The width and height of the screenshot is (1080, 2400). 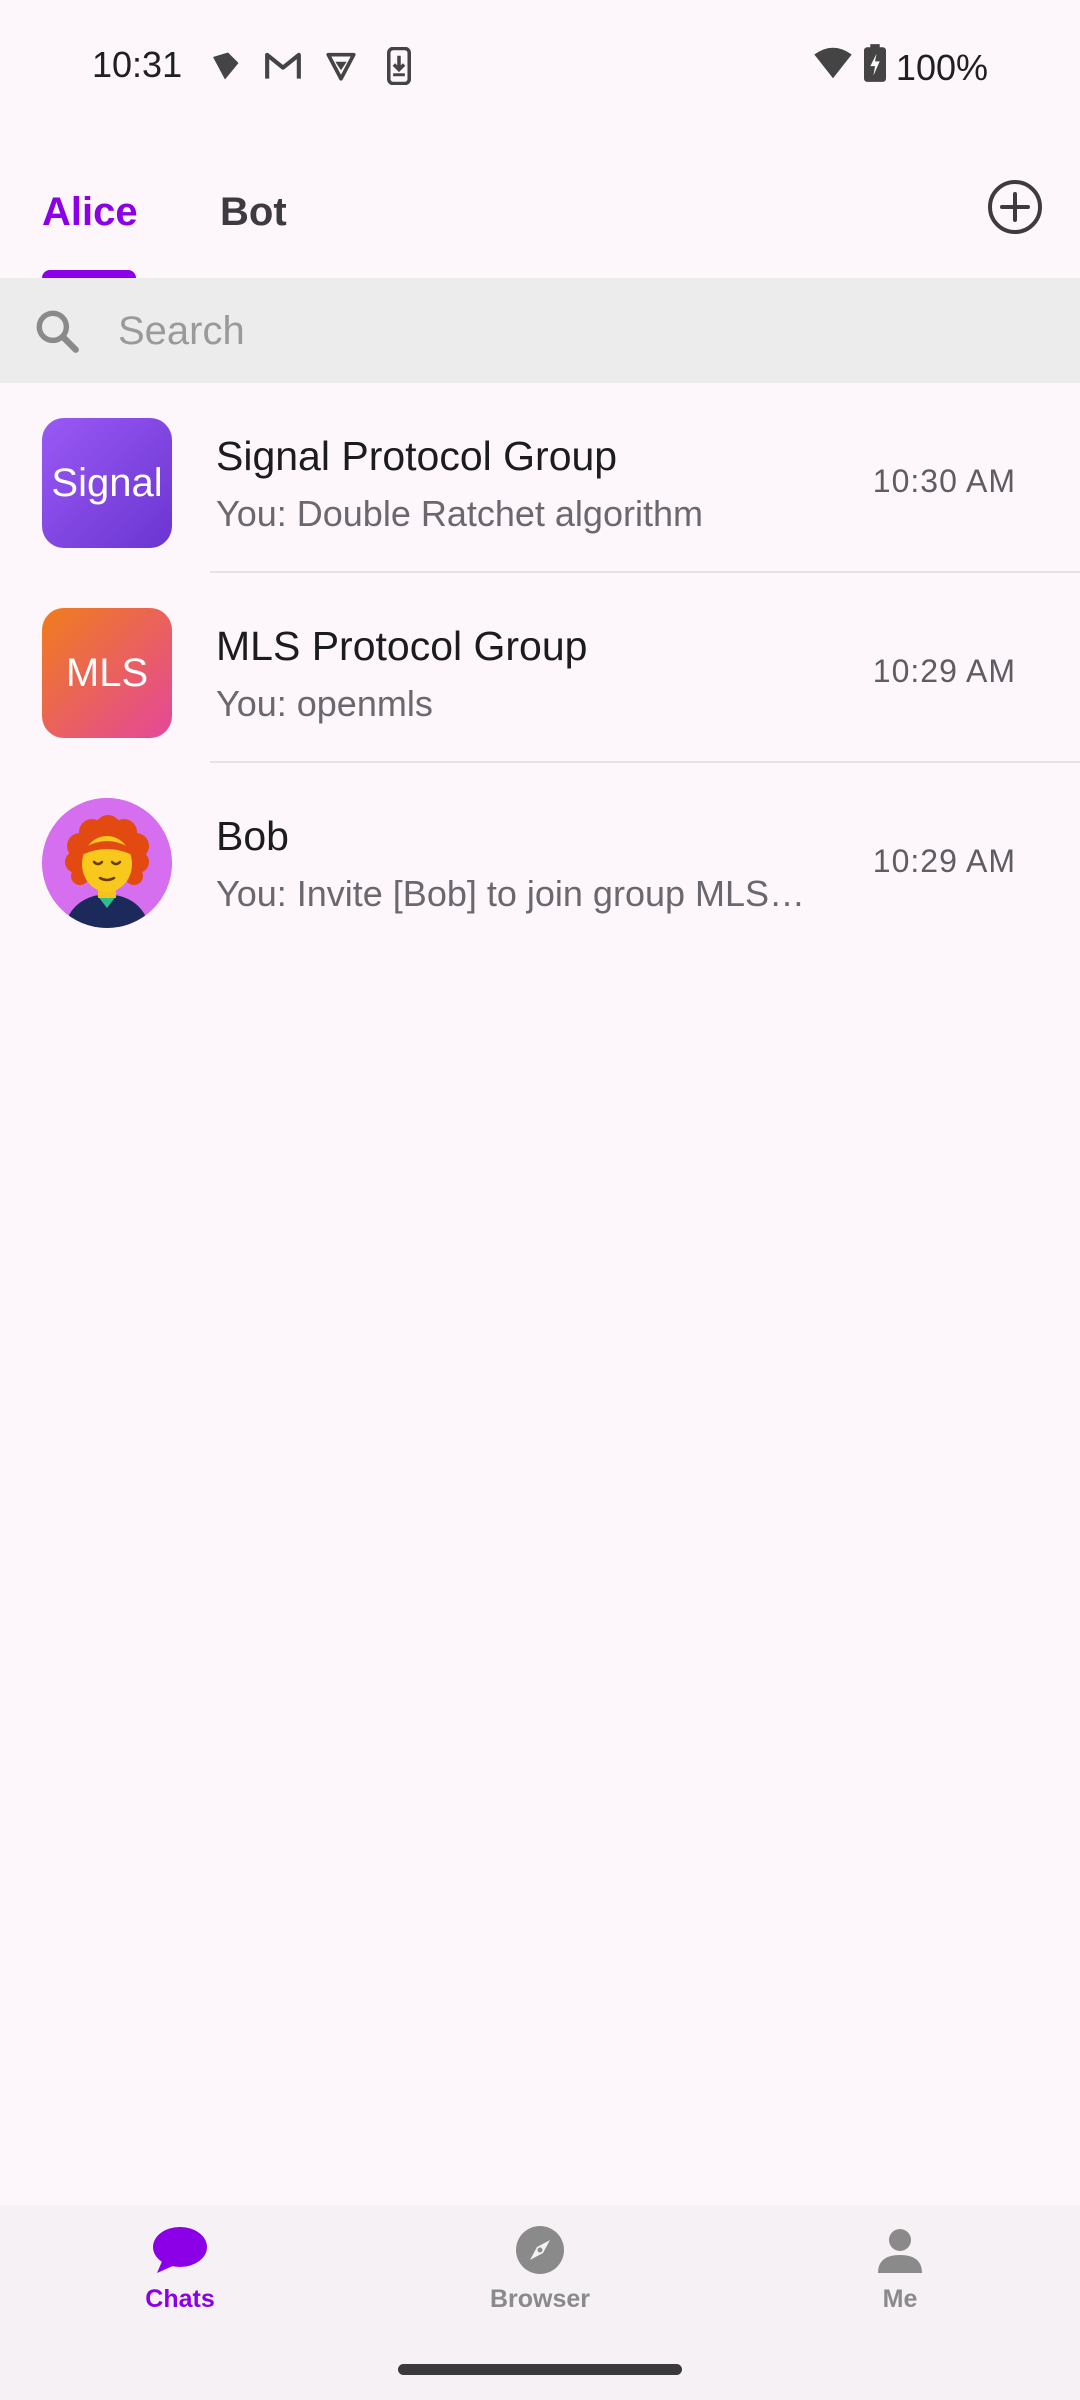 What do you see at coordinates (341, 66) in the screenshot?
I see `vpn-icon` at bounding box center [341, 66].